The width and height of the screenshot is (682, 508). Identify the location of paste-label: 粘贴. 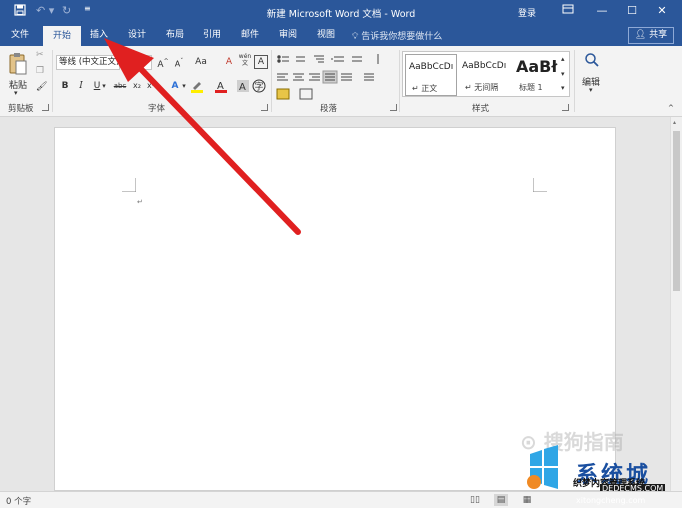
(18, 86).